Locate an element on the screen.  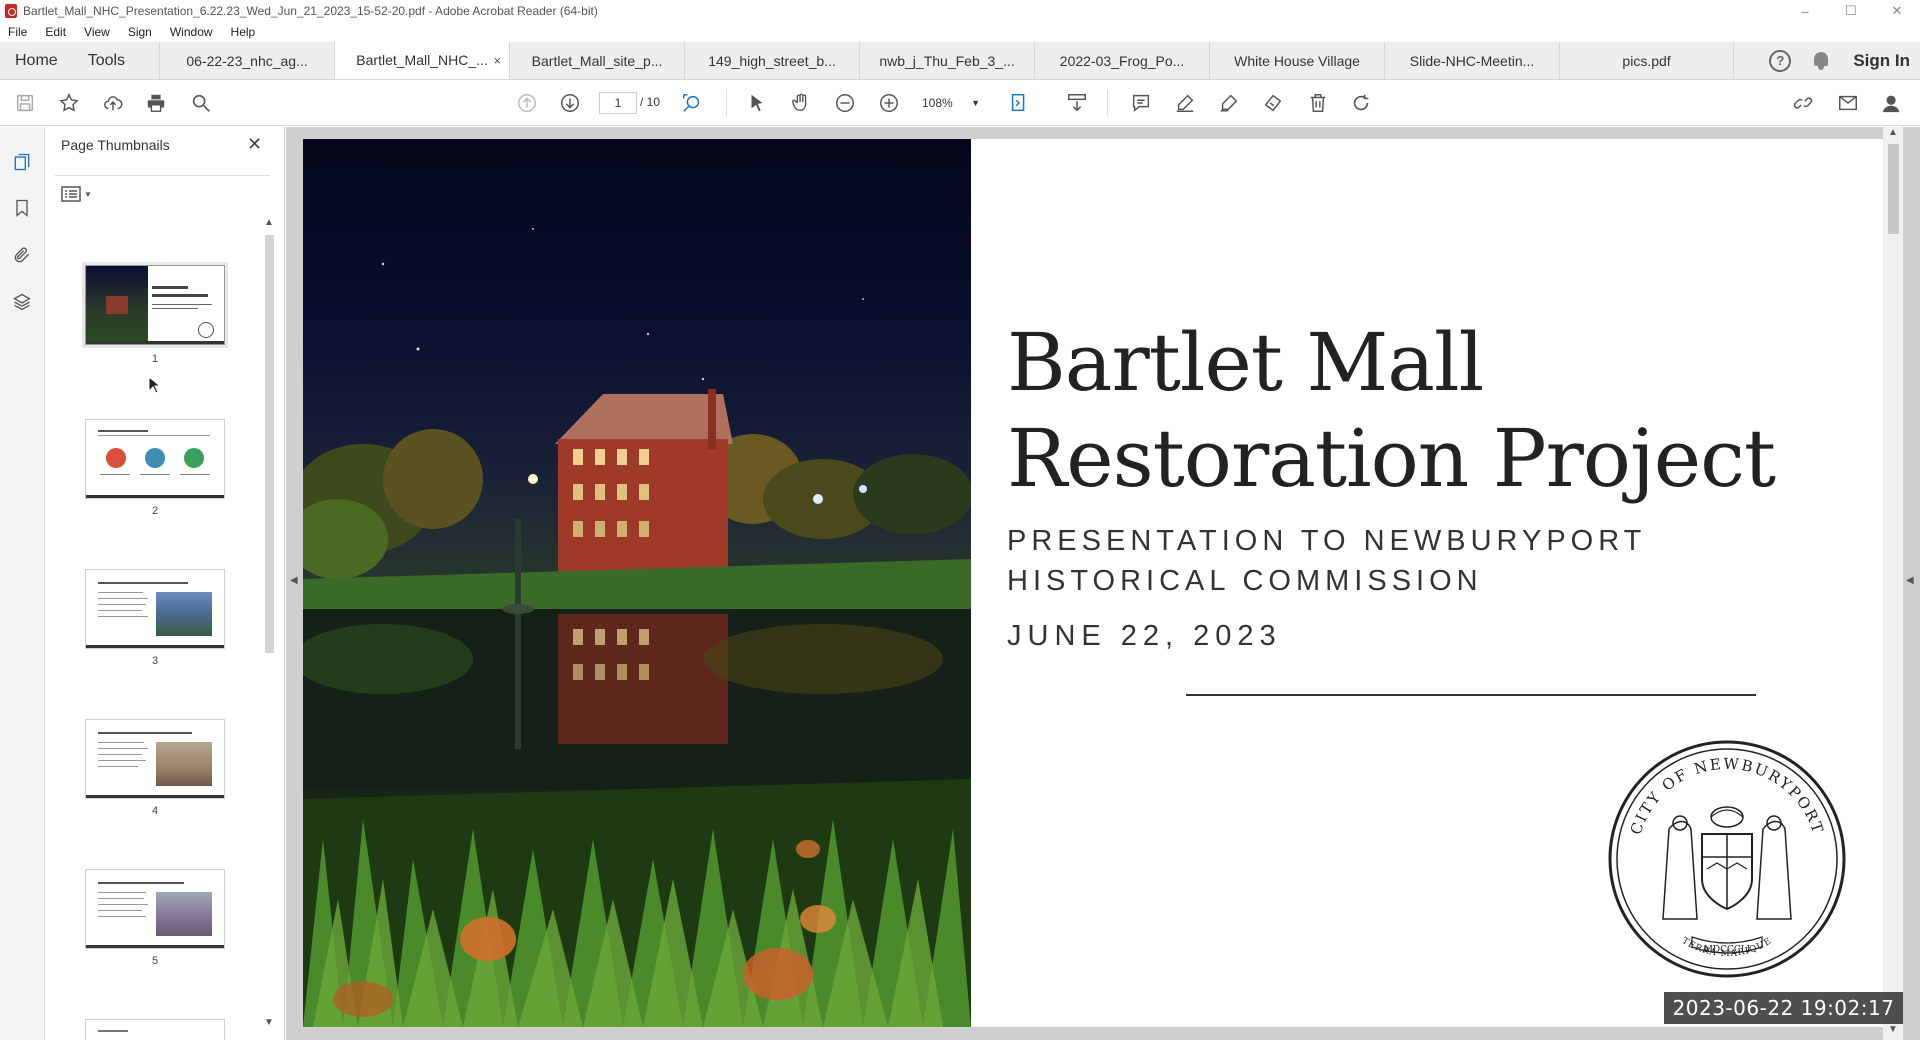
thumbnails-scrollbar: ▲ ▼ is located at coordinates (269, 627).